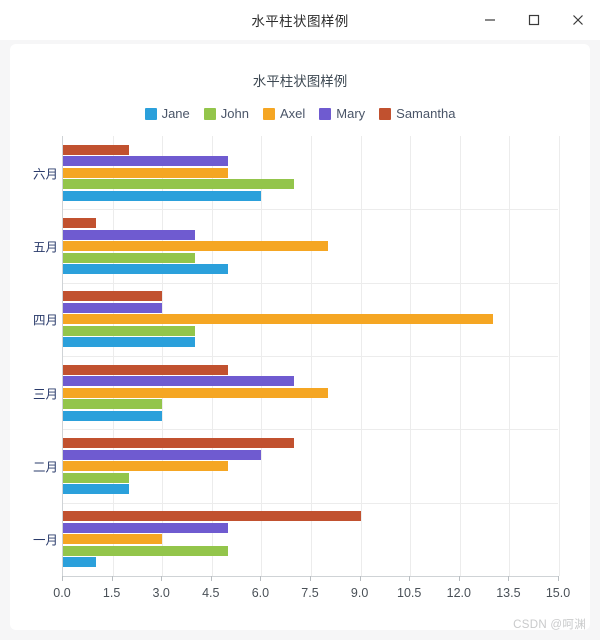 The image size is (600, 640). What do you see at coordinates (179, 184) in the screenshot?
I see `bar-john-六月` at bounding box center [179, 184].